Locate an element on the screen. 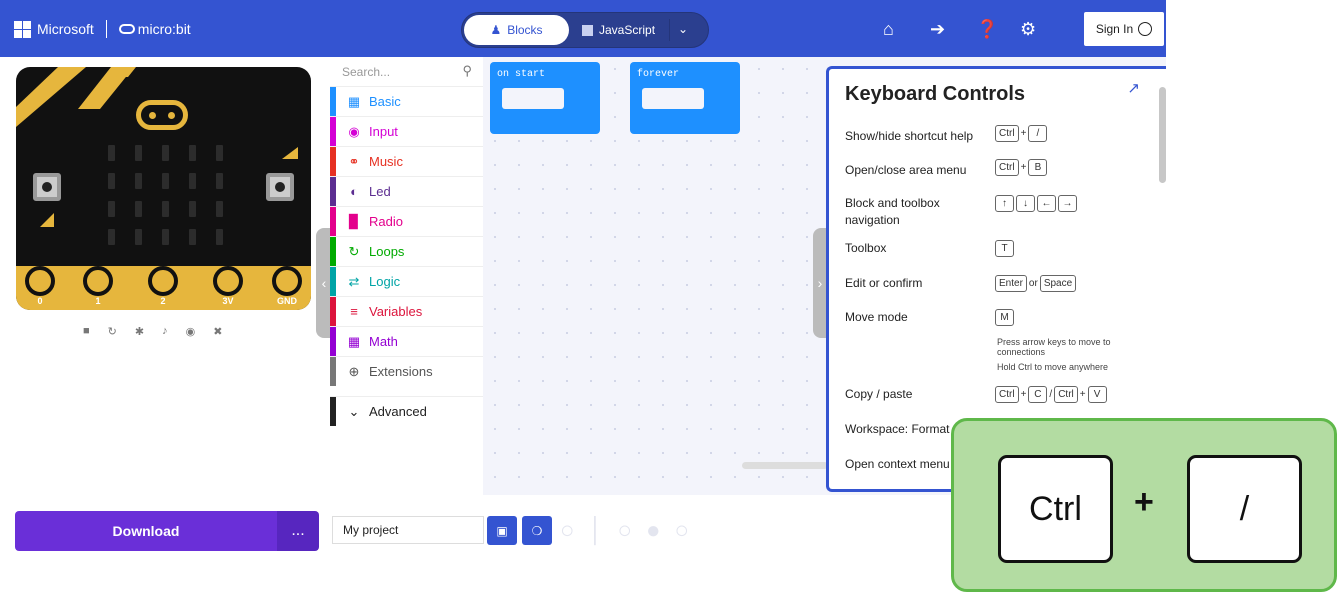  puzzle-icon: ♟ is located at coordinates (496, 30).